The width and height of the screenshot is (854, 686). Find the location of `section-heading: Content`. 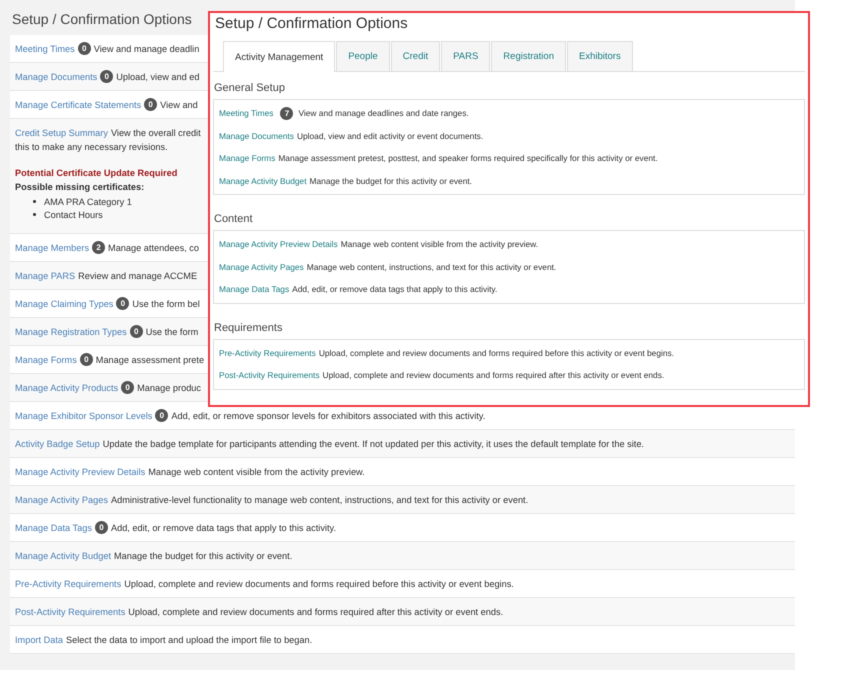

section-heading: Content is located at coordinates (233, 219).